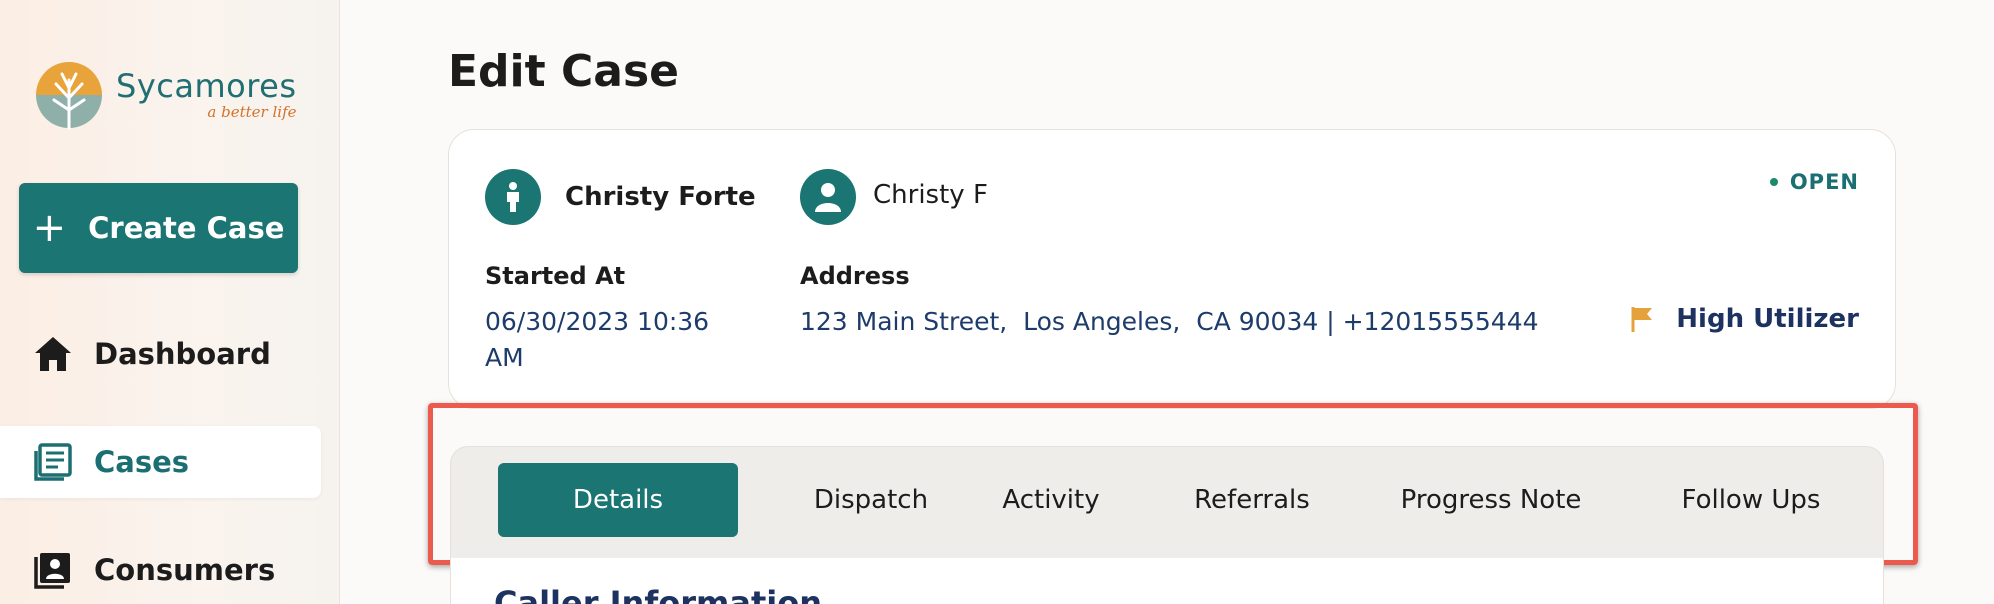  I want to click on status-badge: OPEN, so click(1814, 182).